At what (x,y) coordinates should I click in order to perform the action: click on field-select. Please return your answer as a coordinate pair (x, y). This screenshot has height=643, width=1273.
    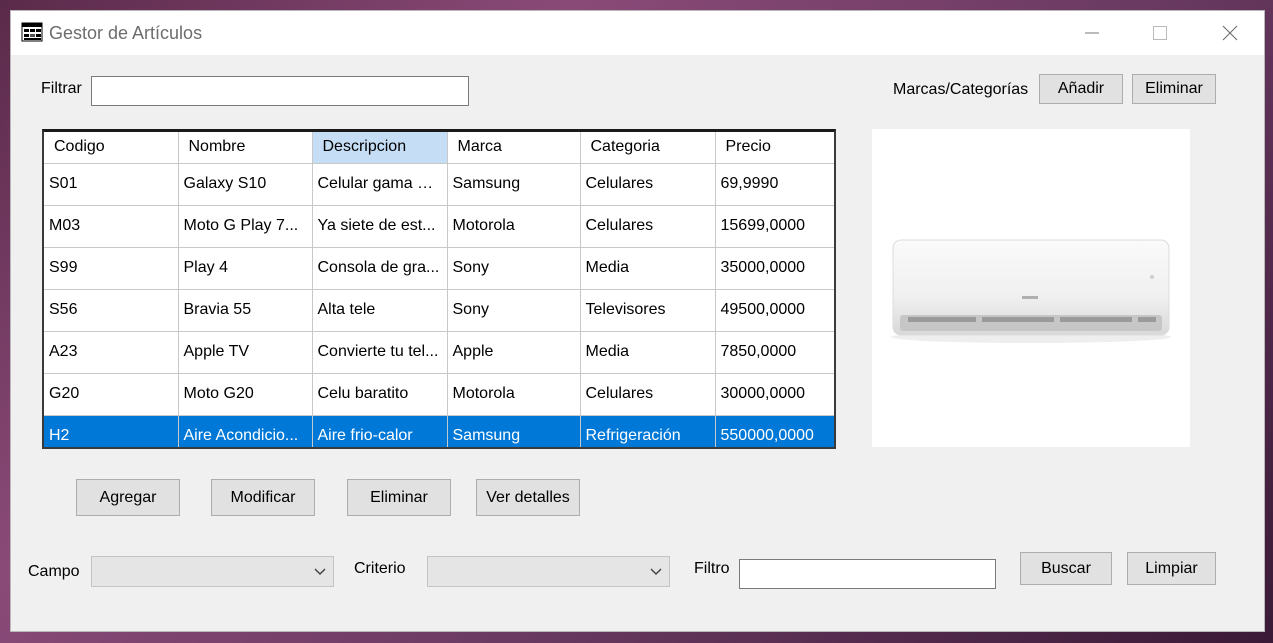
    Looking at the image, I should click on (212, 571).